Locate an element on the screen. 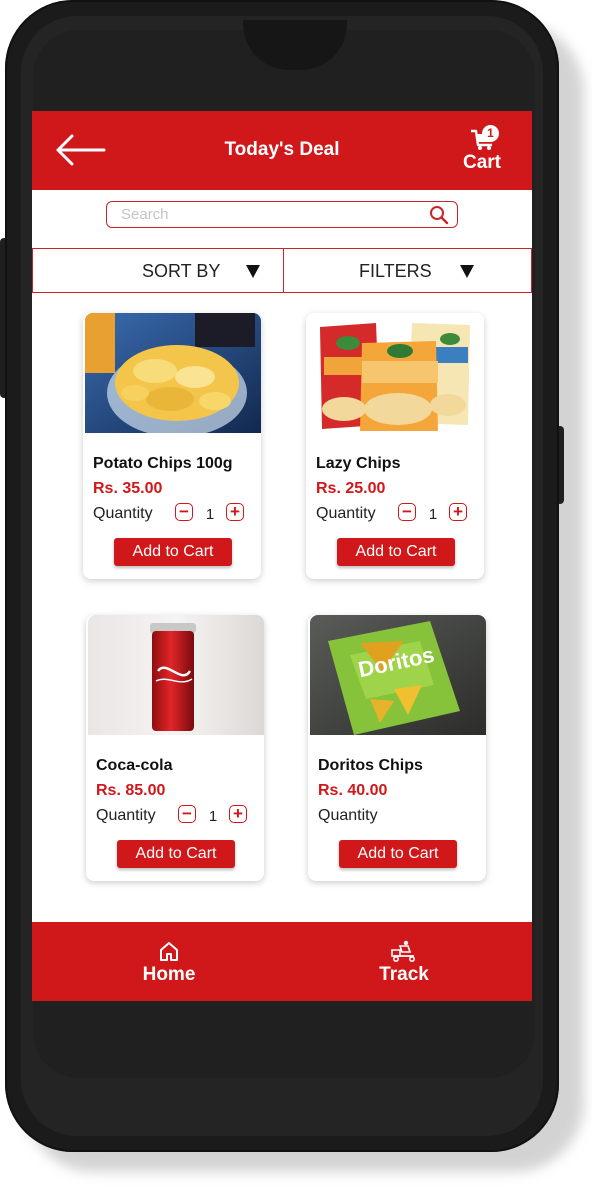  app-header: Today's Deal 1 Cart is located at coordinates (282, 150).